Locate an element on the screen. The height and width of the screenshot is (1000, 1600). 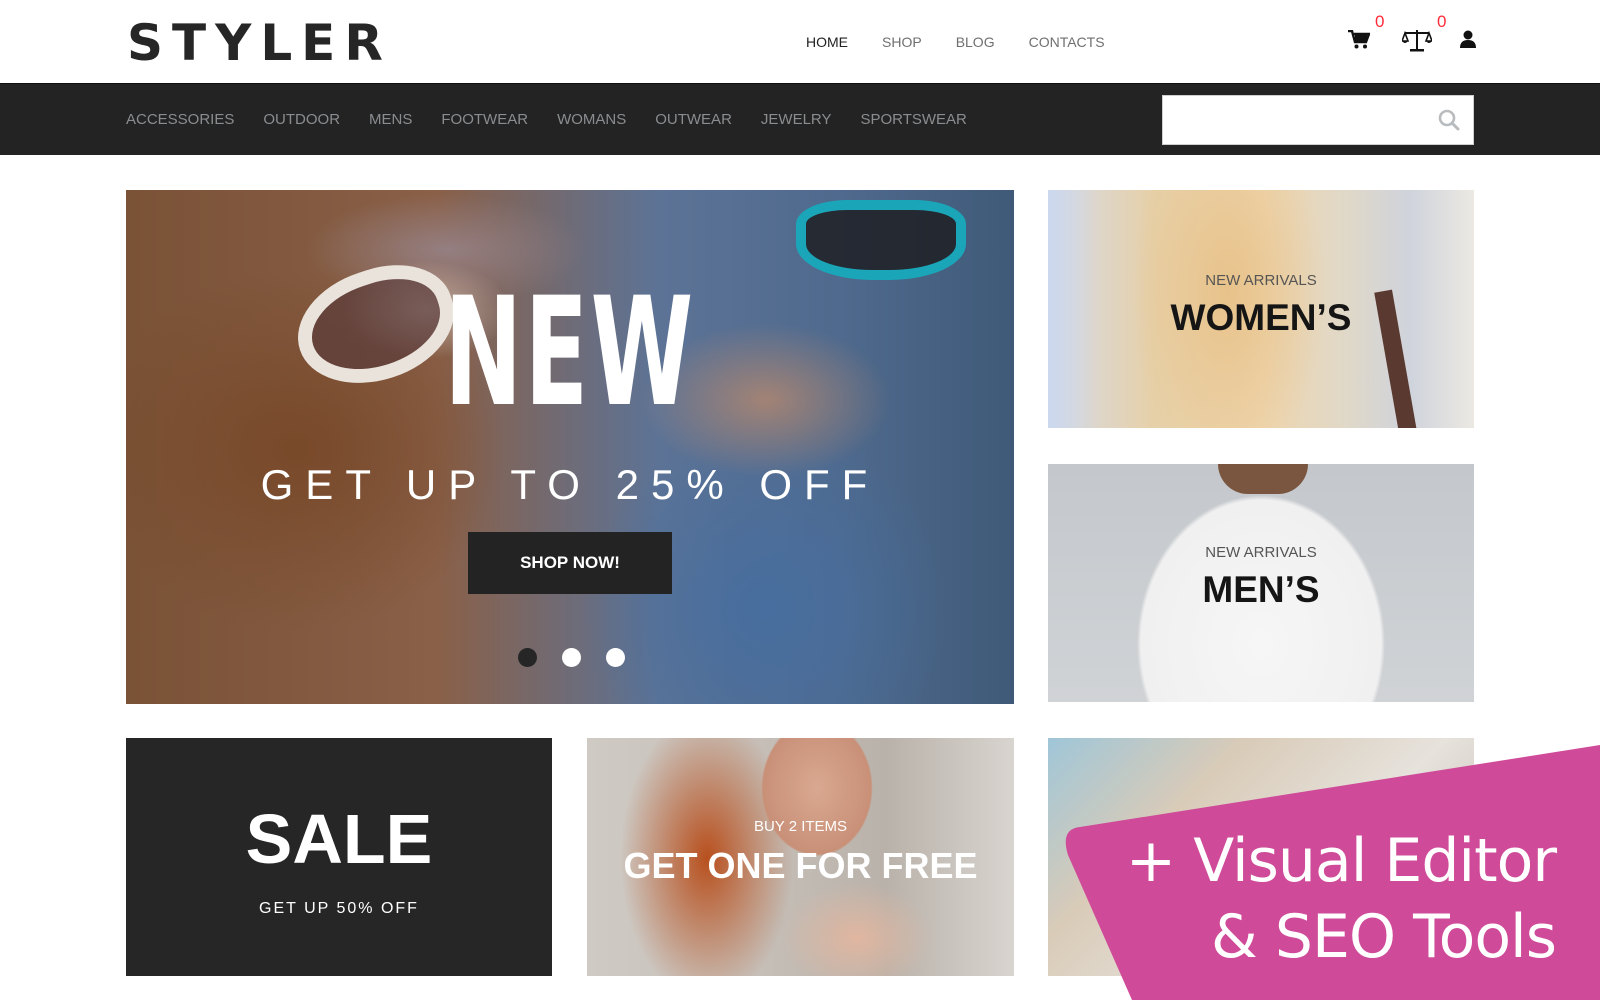
category-sportswear: SPORTSWEAR is located at coordinates (913, 120).